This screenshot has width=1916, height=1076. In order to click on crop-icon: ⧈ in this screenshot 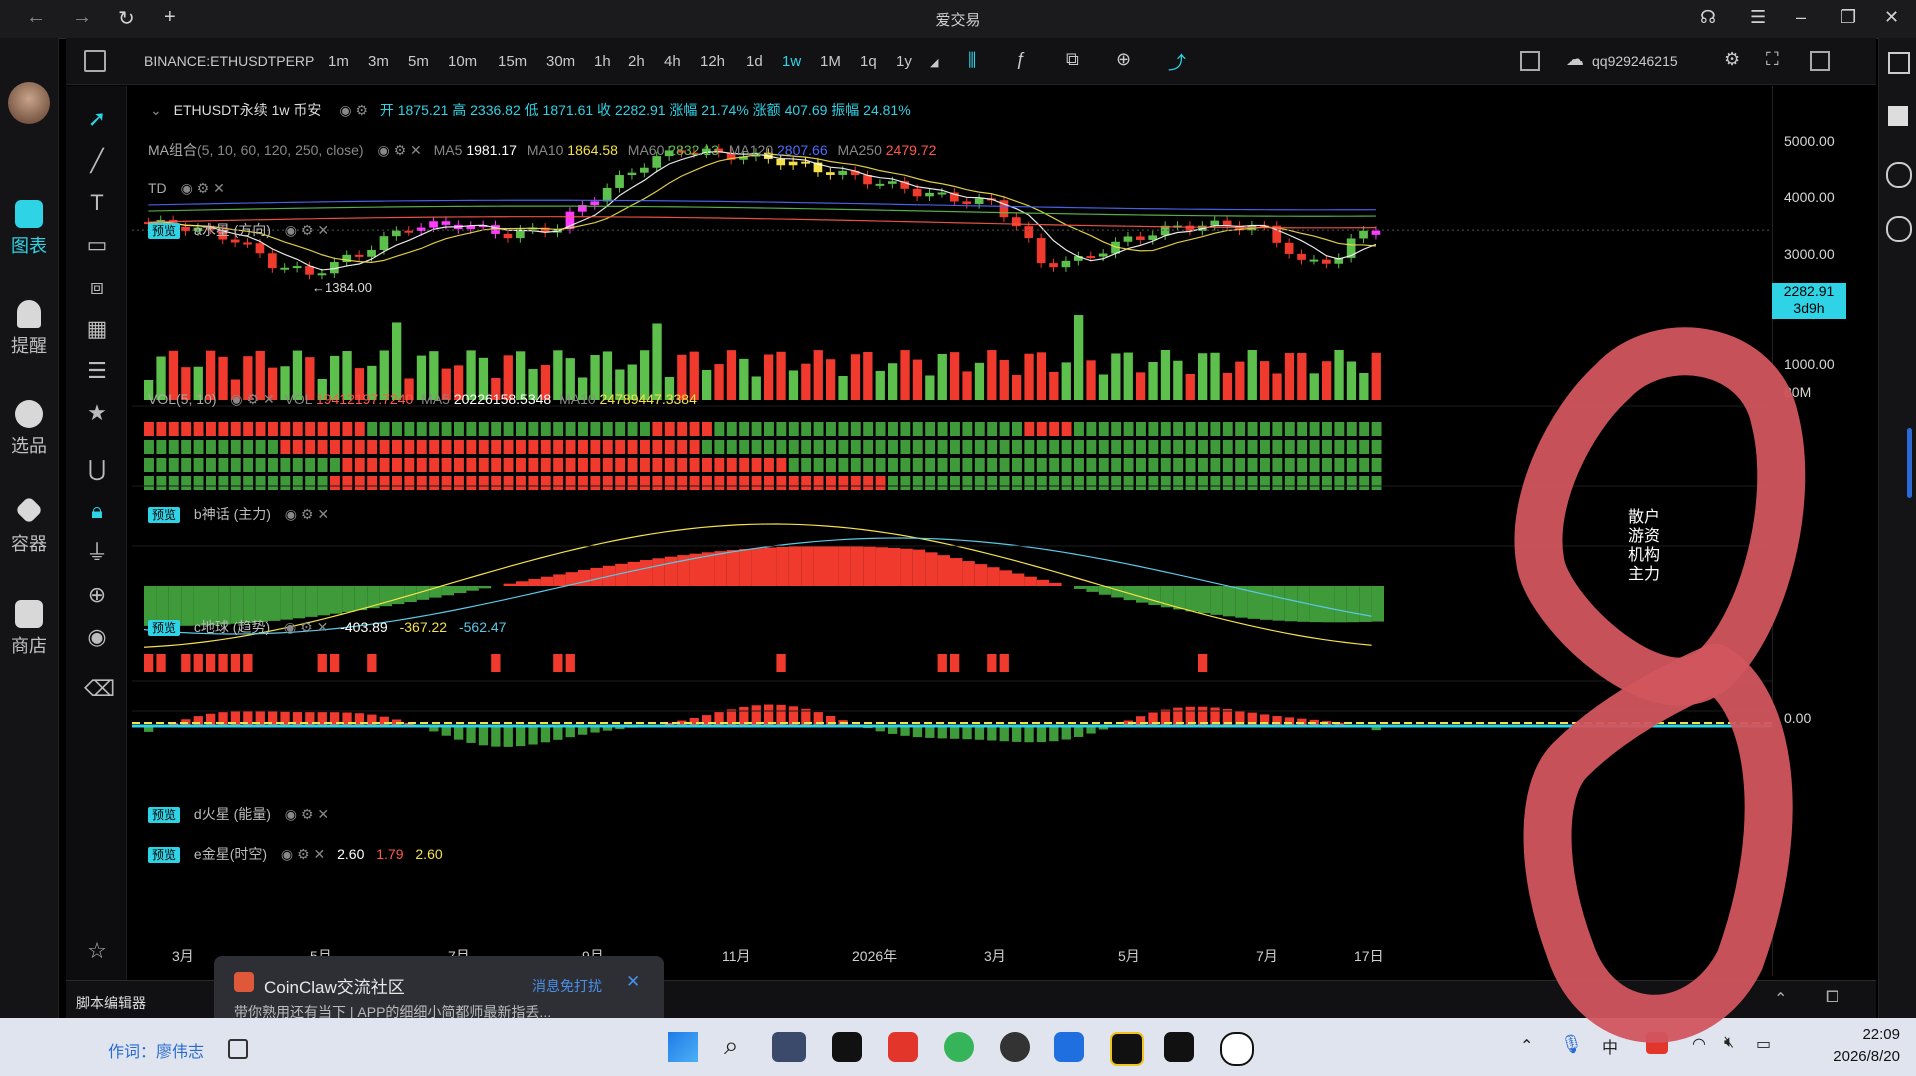, I will do `click(97, 287)`.